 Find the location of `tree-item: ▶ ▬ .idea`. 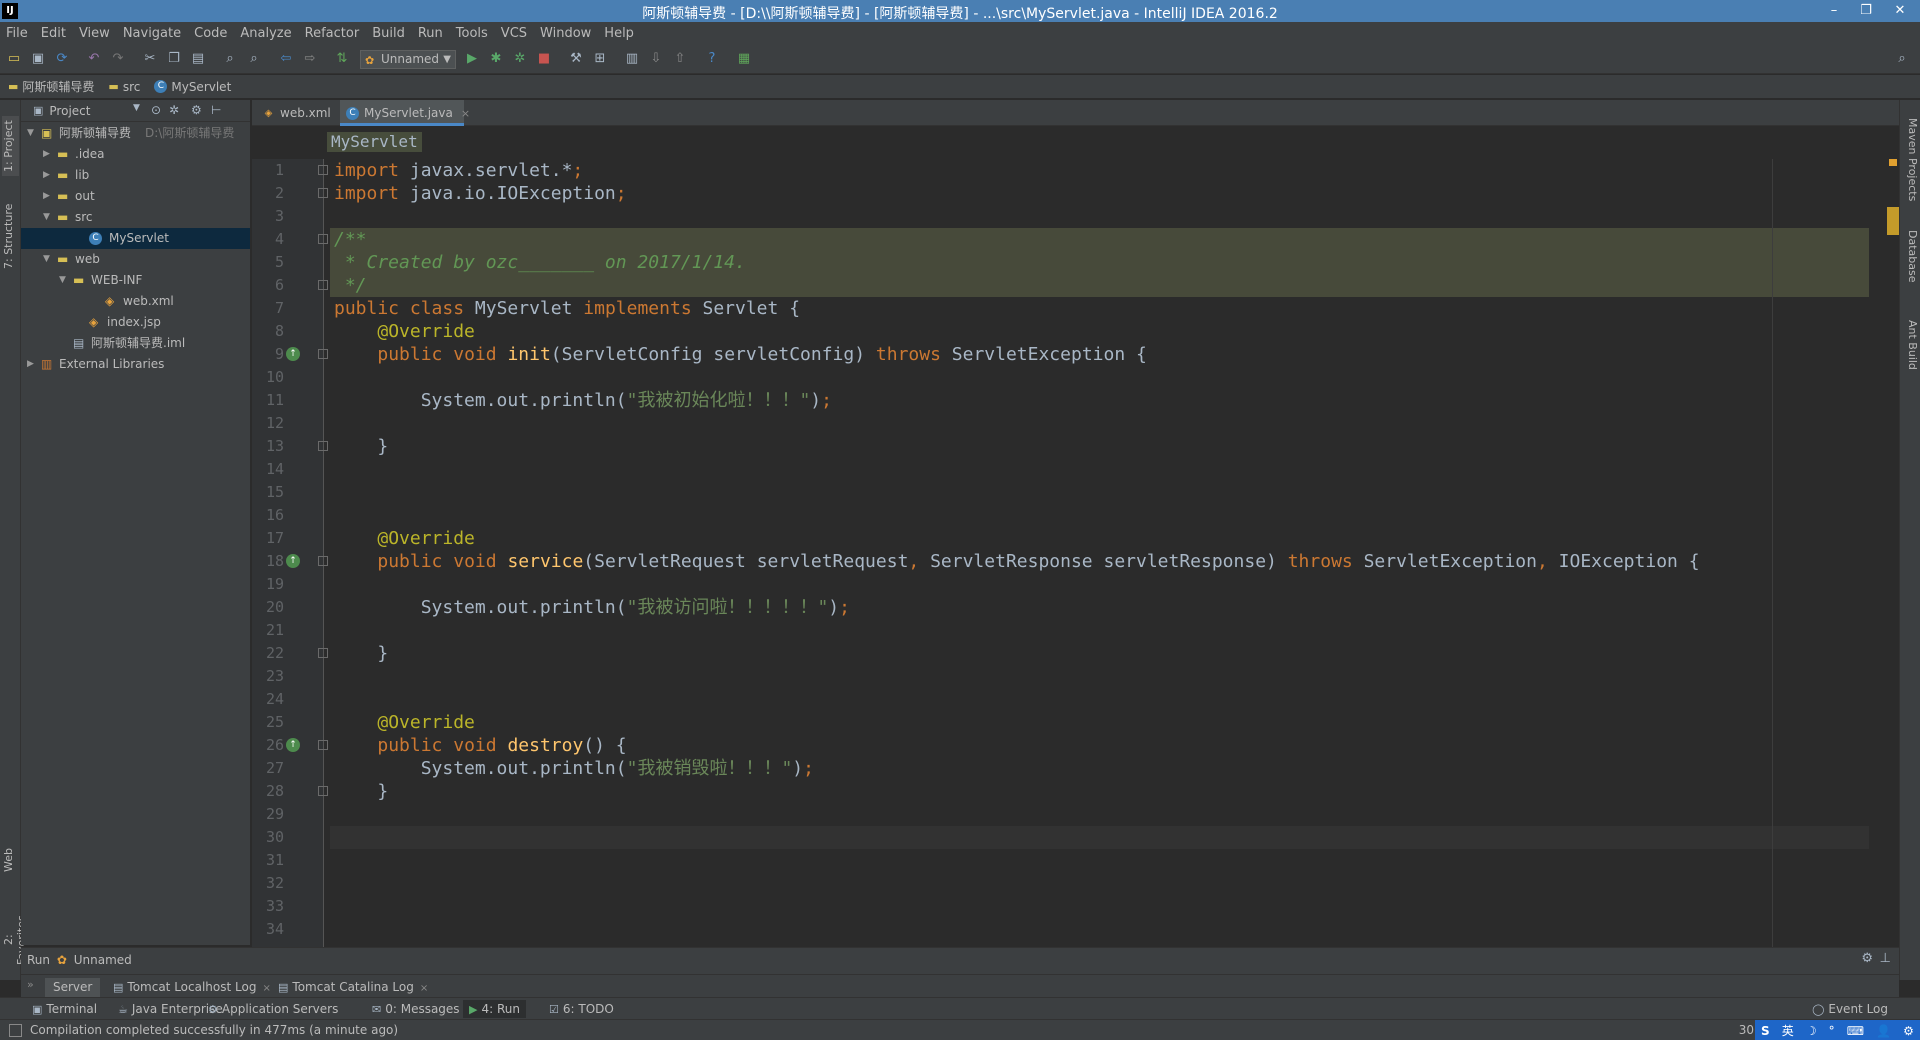

tree-item: ▶ ▬ .idea is located at coordinates (135, 154).